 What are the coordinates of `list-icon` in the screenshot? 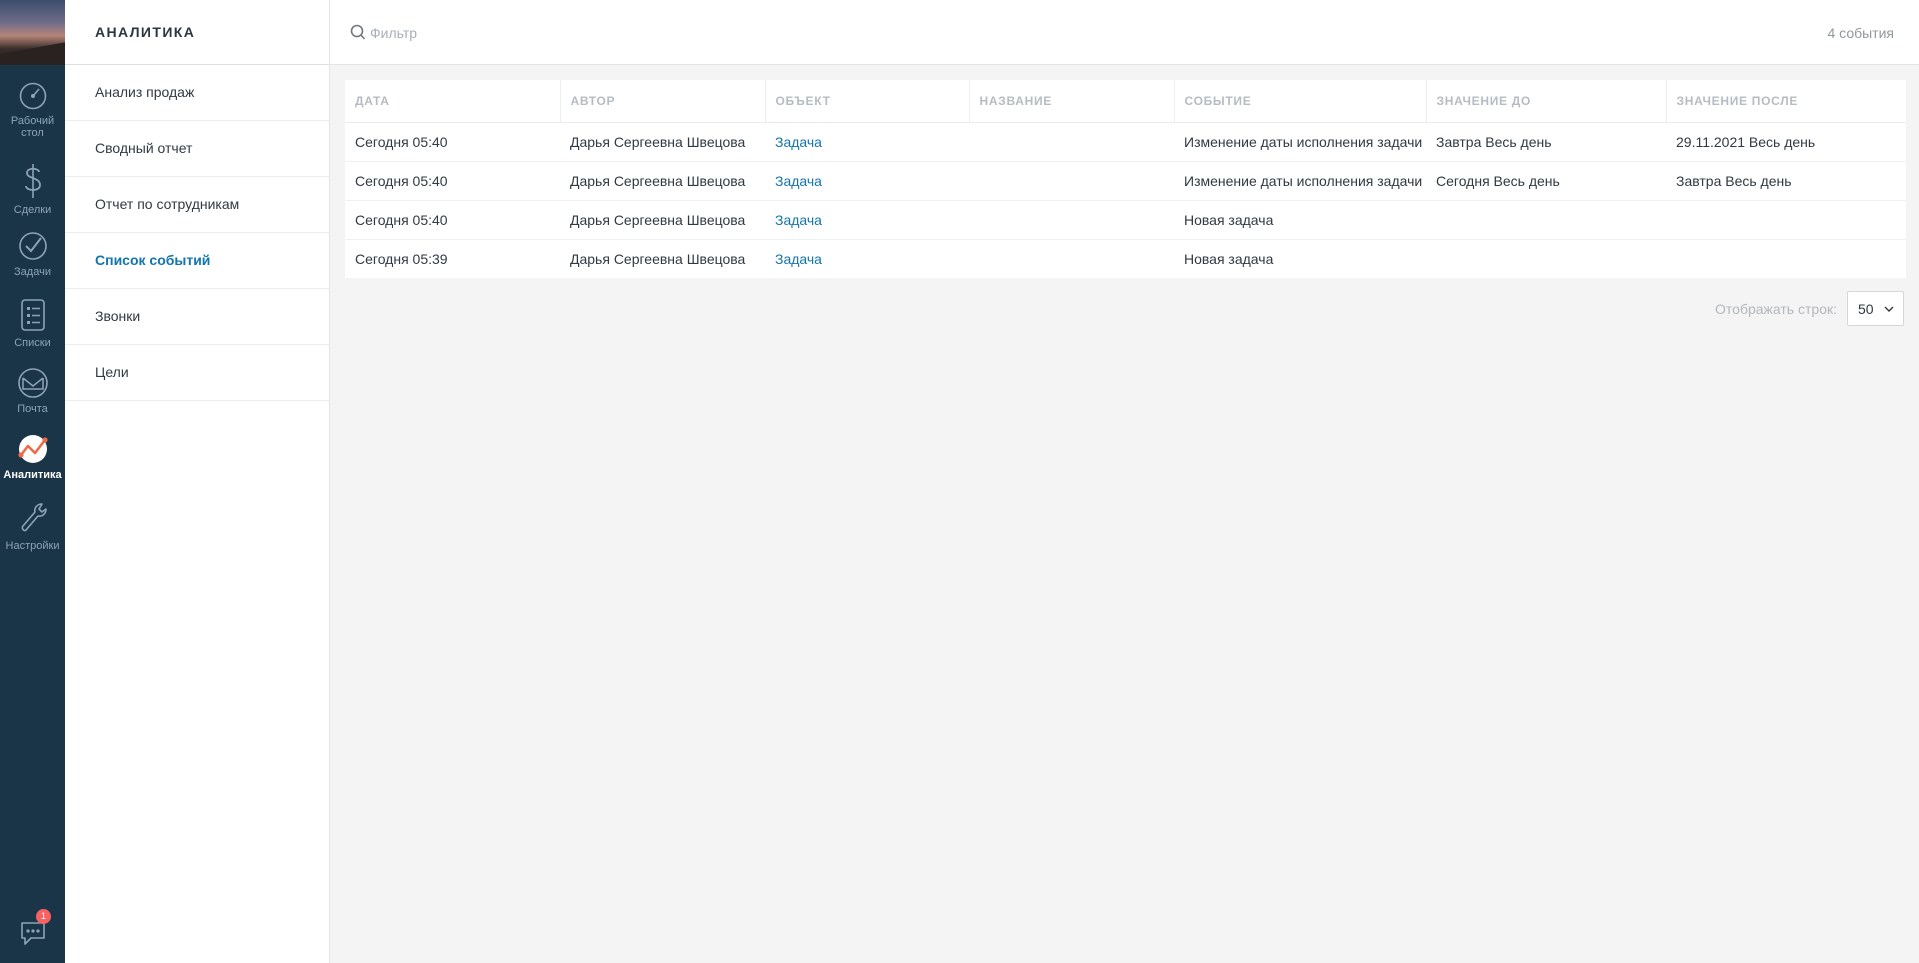 It's located at (32, 315).